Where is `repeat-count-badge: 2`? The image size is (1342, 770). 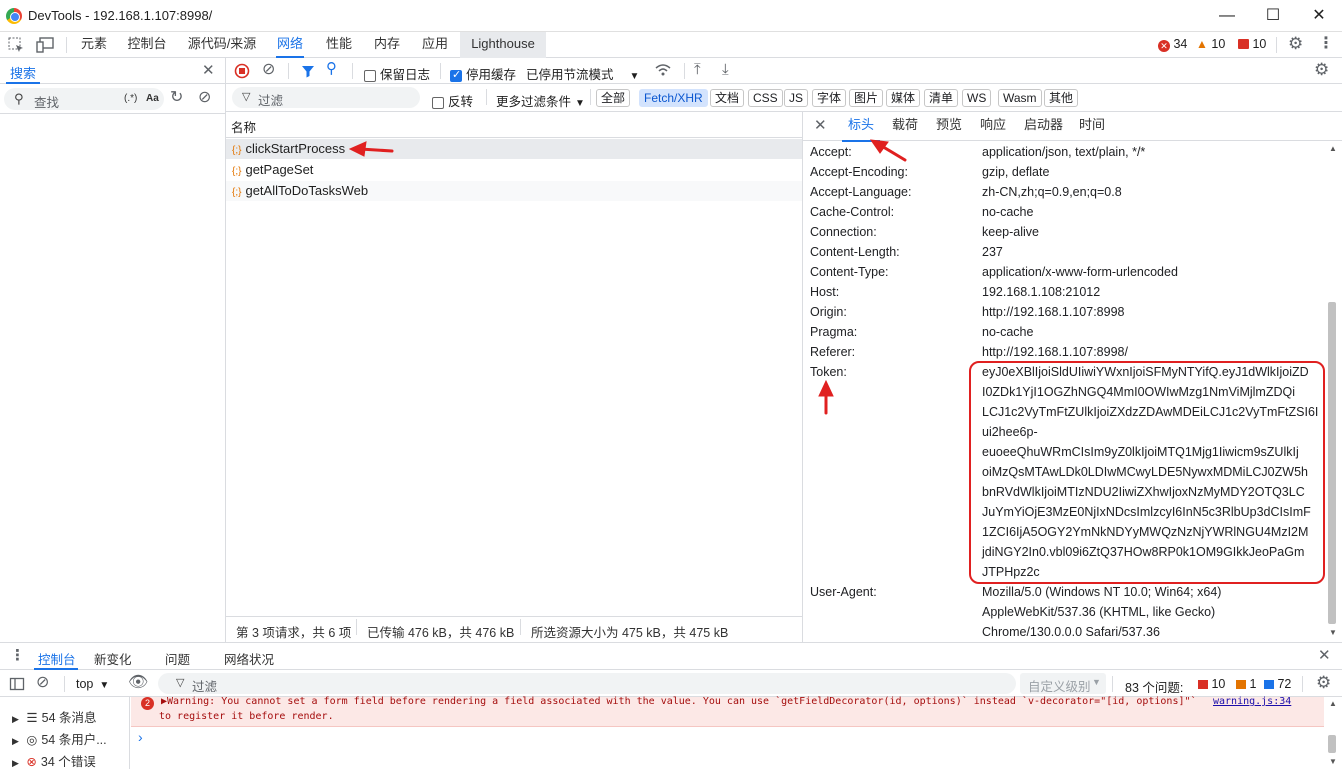 repeat-count-badge: 2 is located at coordinates (147, 703).